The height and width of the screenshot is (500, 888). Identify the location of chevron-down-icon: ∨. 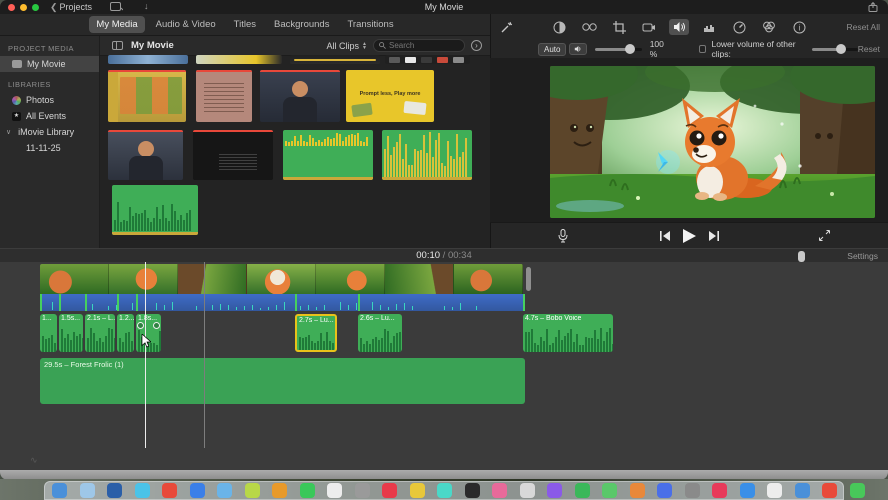
(8, 132).